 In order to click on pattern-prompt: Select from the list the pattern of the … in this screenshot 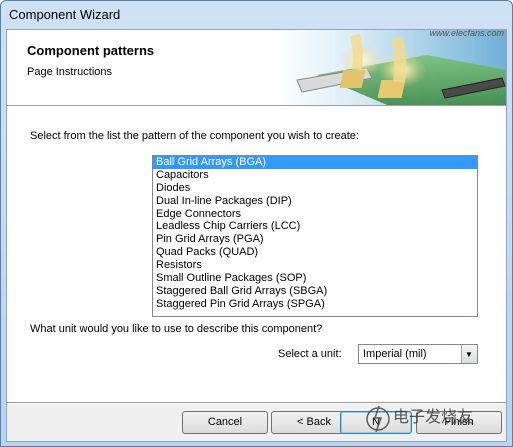, I will do `click(194, 136)`.